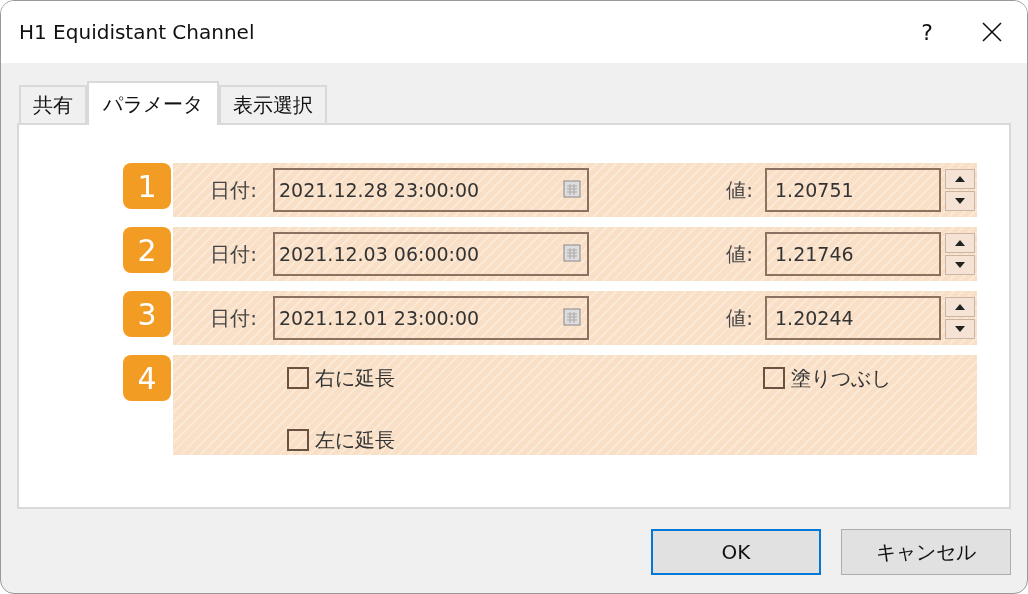 This screenshot has width=1028, height=594. What do you see at coordinates (927, 32) in the screenshot?
I see `help-button: ?` at bounding box center [927, 32].